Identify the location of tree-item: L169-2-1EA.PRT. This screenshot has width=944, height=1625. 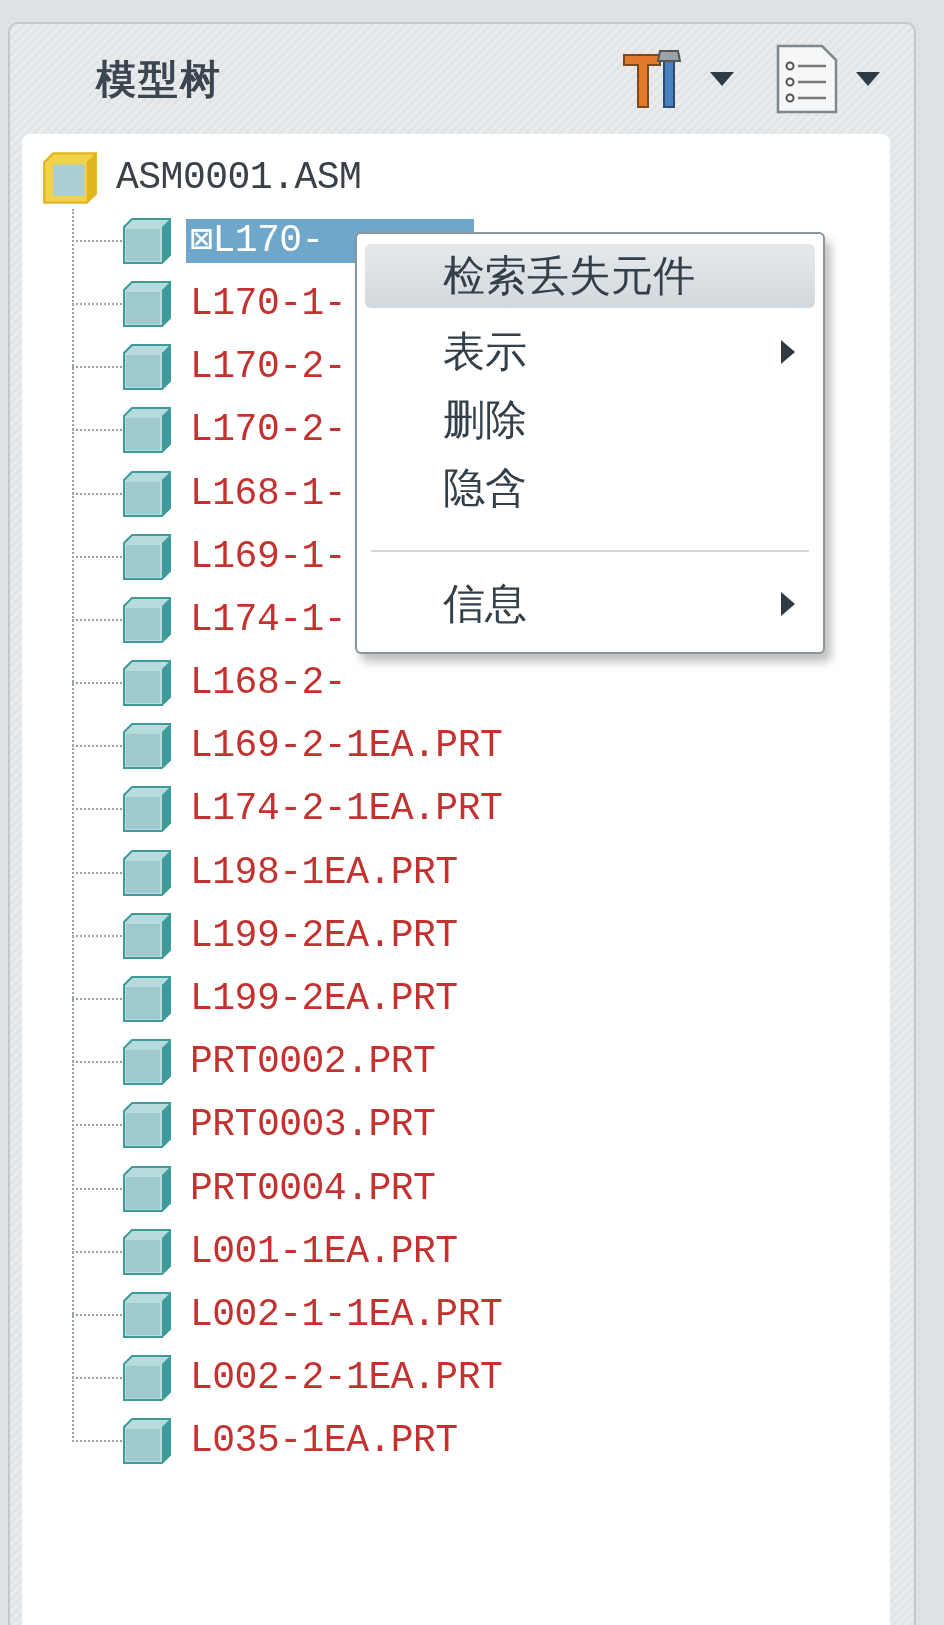
(346, 746).